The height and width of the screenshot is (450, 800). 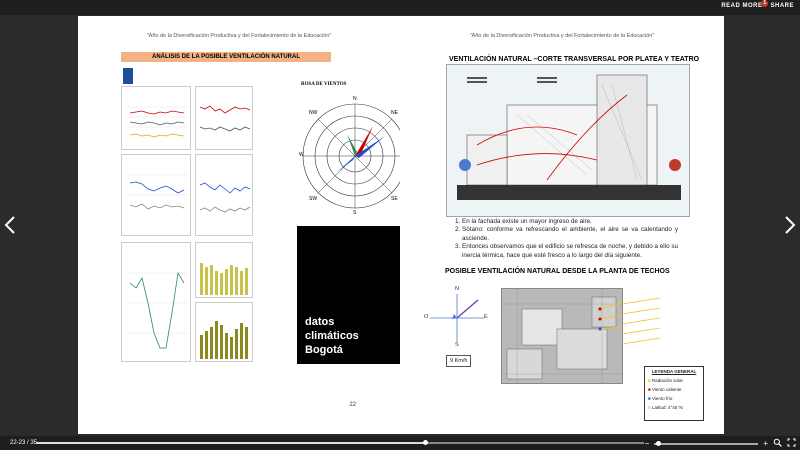 I want to click on bottom-toolbar: 22-23 / 35 − +, so click(x=400, y=443).